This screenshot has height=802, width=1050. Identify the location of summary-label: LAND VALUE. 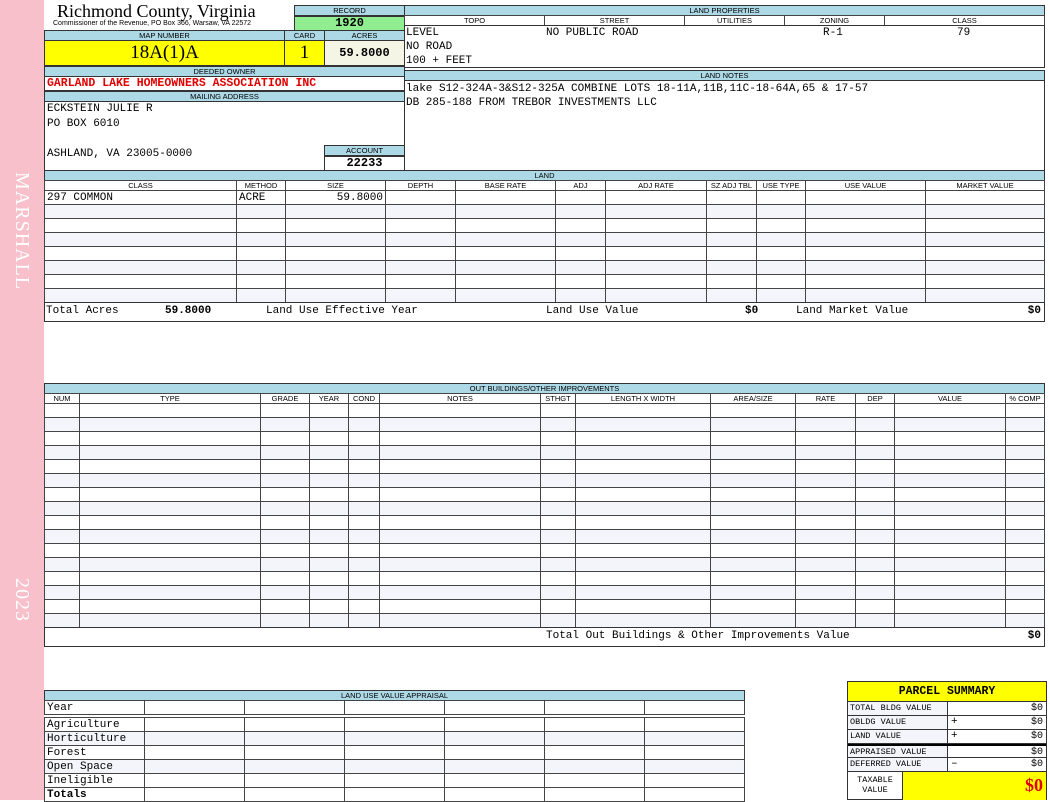
(898, 736).